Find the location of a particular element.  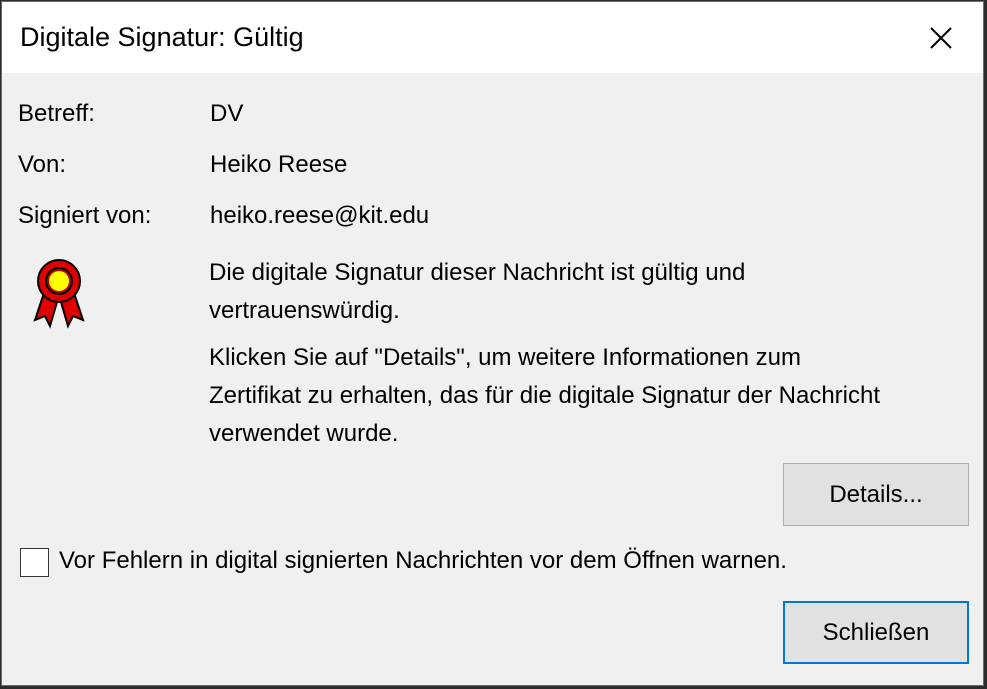

signed-by-label: Signiert von: is located at coordinates (85, 215).